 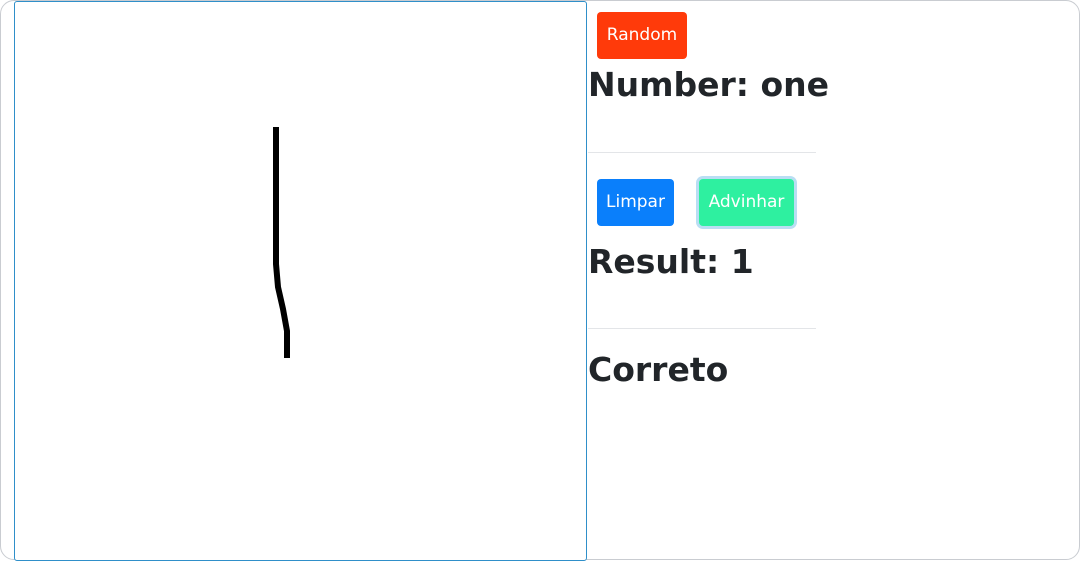 What do you see at coordinates (635, 202) in the screenshot?
I see `clear-button: Limpar` at bounding box center [635, 202].